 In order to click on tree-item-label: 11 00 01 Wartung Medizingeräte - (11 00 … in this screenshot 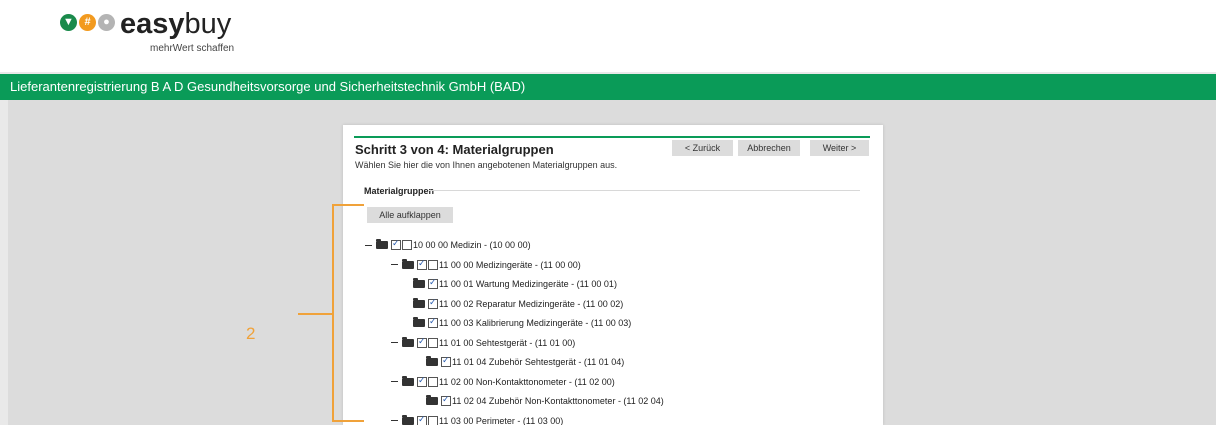, I will do `click(528, 284)`.